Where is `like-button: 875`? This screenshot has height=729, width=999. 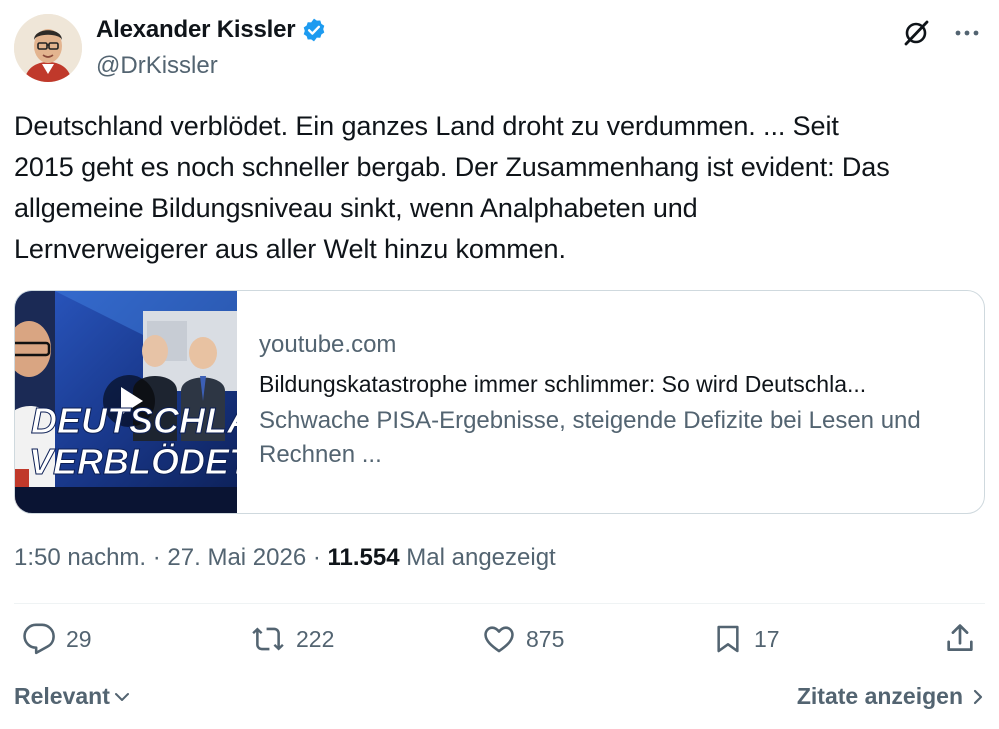
like-button: 875 is located at coordinates (523, 639).